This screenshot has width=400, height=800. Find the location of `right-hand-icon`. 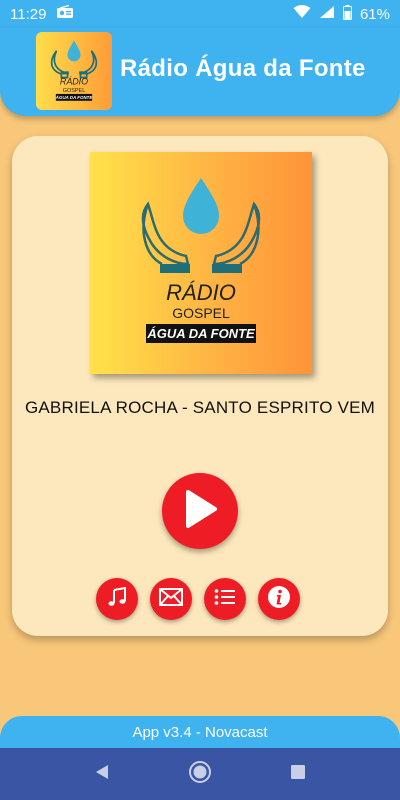

right-hand-icon is located at coordinates (236, 233).